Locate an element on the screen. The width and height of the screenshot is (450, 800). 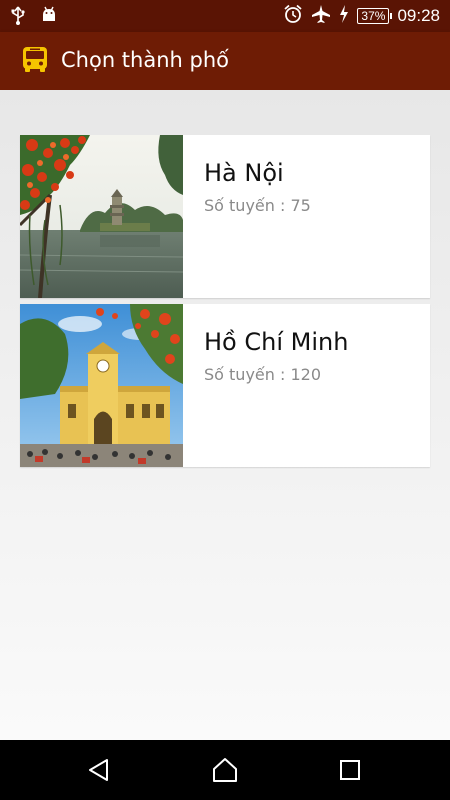
page-title: Chọn thành phố is located at coordinates (145, 60).